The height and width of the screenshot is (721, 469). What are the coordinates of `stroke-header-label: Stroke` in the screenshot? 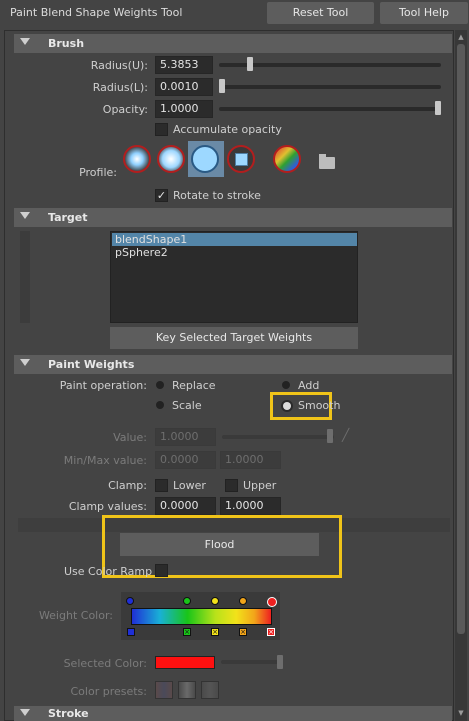 It's located at (68, 713).